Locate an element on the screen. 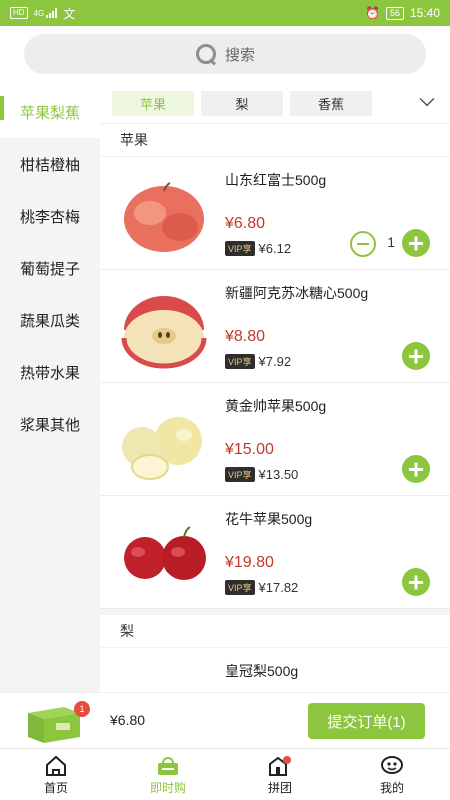  vip-price: VIP享 ¥7.92 is located at coordinates (258, 361).